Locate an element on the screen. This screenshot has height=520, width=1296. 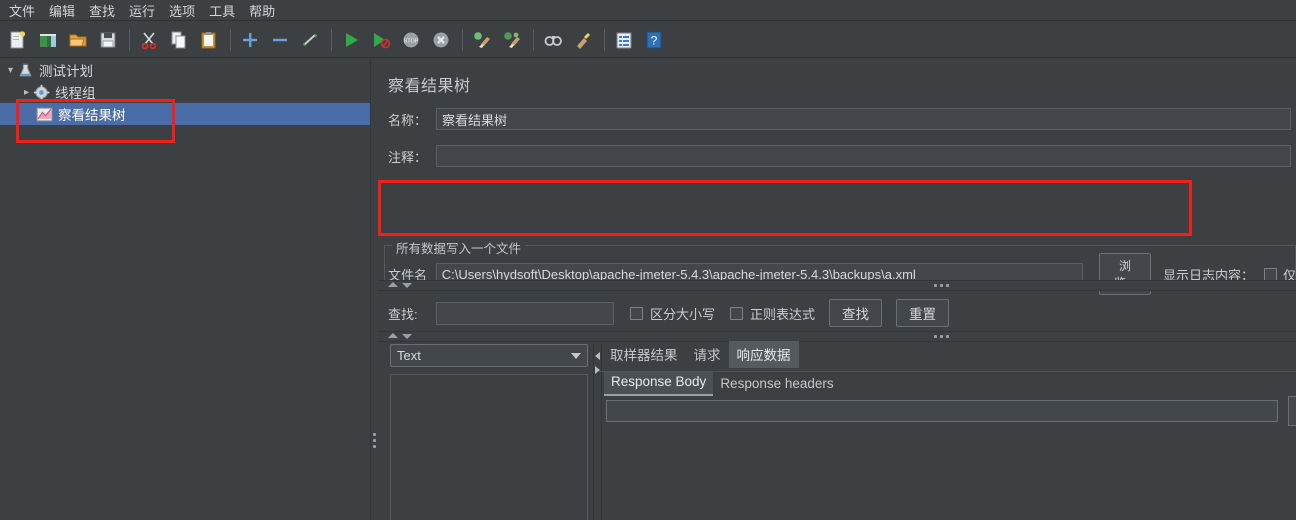
name-input is located at coordinates (863, 119).